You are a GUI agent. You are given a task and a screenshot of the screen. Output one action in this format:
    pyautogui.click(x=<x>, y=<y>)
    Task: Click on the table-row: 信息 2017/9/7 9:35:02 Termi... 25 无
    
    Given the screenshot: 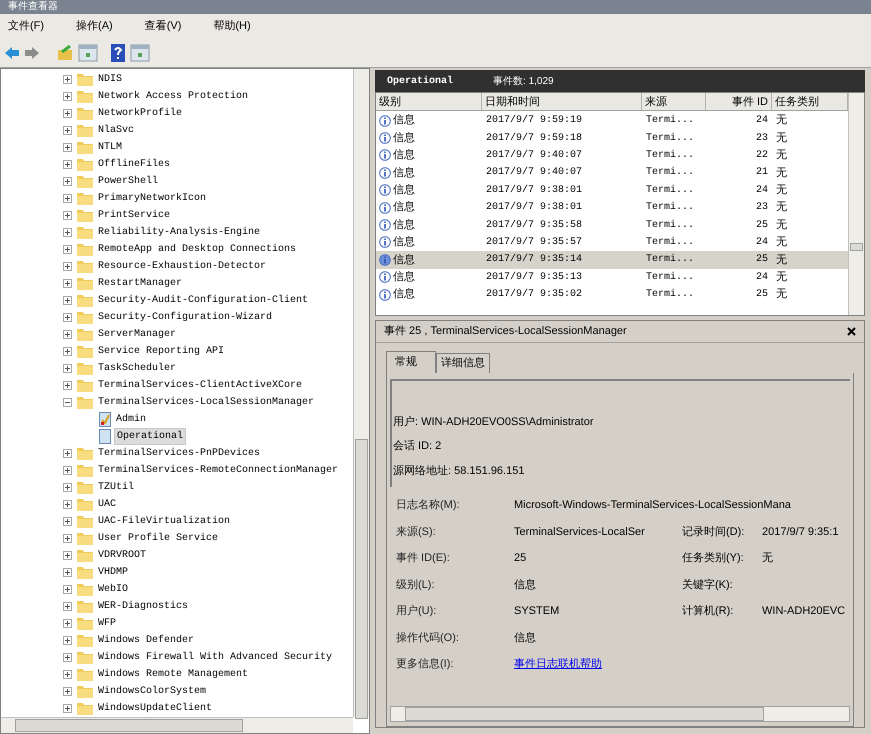 What is the action you would take?
    pyautogui.click(x=612, y=295)
    